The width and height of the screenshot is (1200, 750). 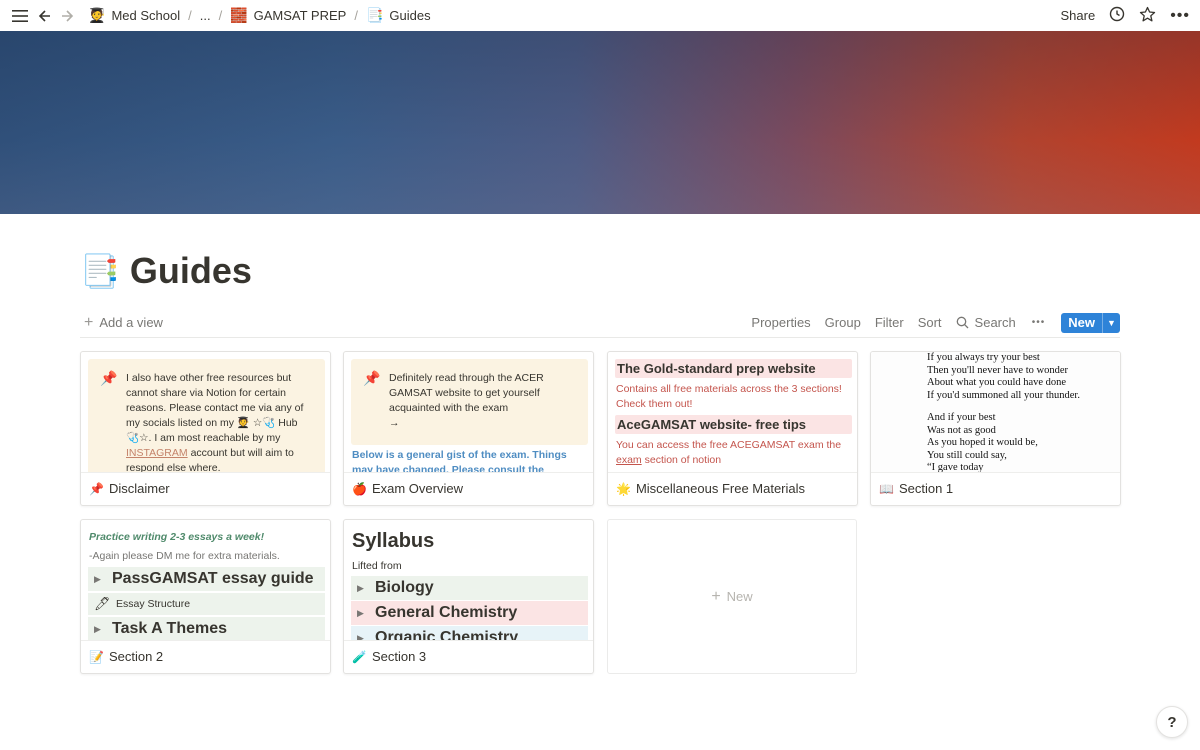 What do you see at coordinates (629, 460) in the screenshot?
I see `exam-link: exam` at bounding box center [629, 460].